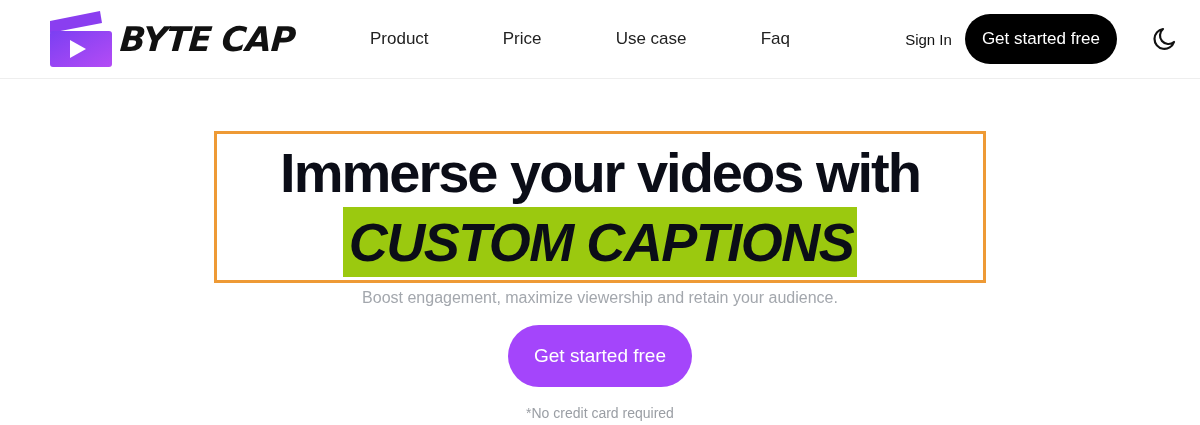 This screenshot has width=1200, height=425. What do you see at coordinates (651, 39) in the screenshot?
I see `nav-link: Use case` at bounding box center [651, 39].